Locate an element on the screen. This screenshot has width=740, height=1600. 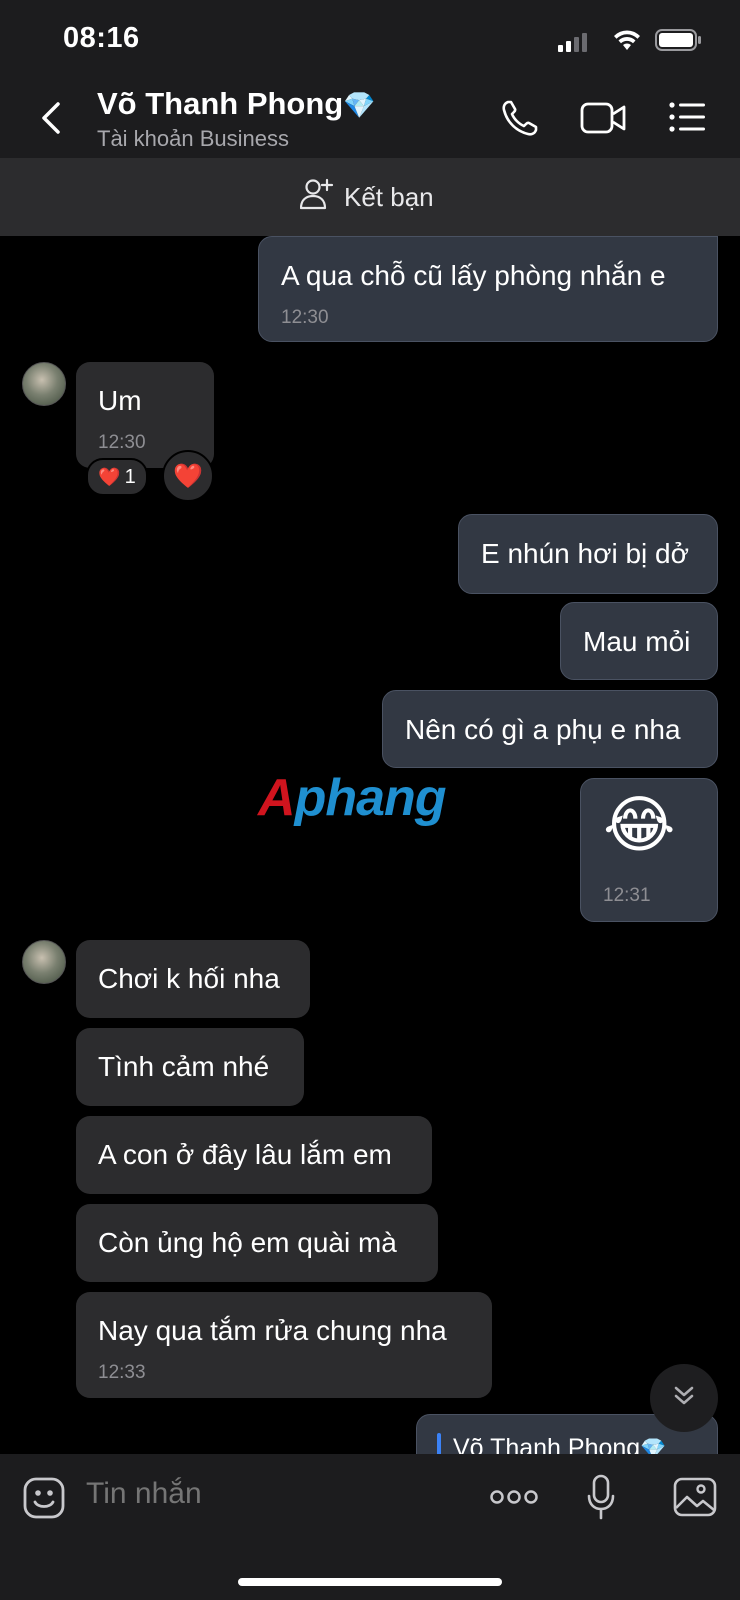
message-text: A con ở đây lâu lắm em is located at coordinates (245, 1154).